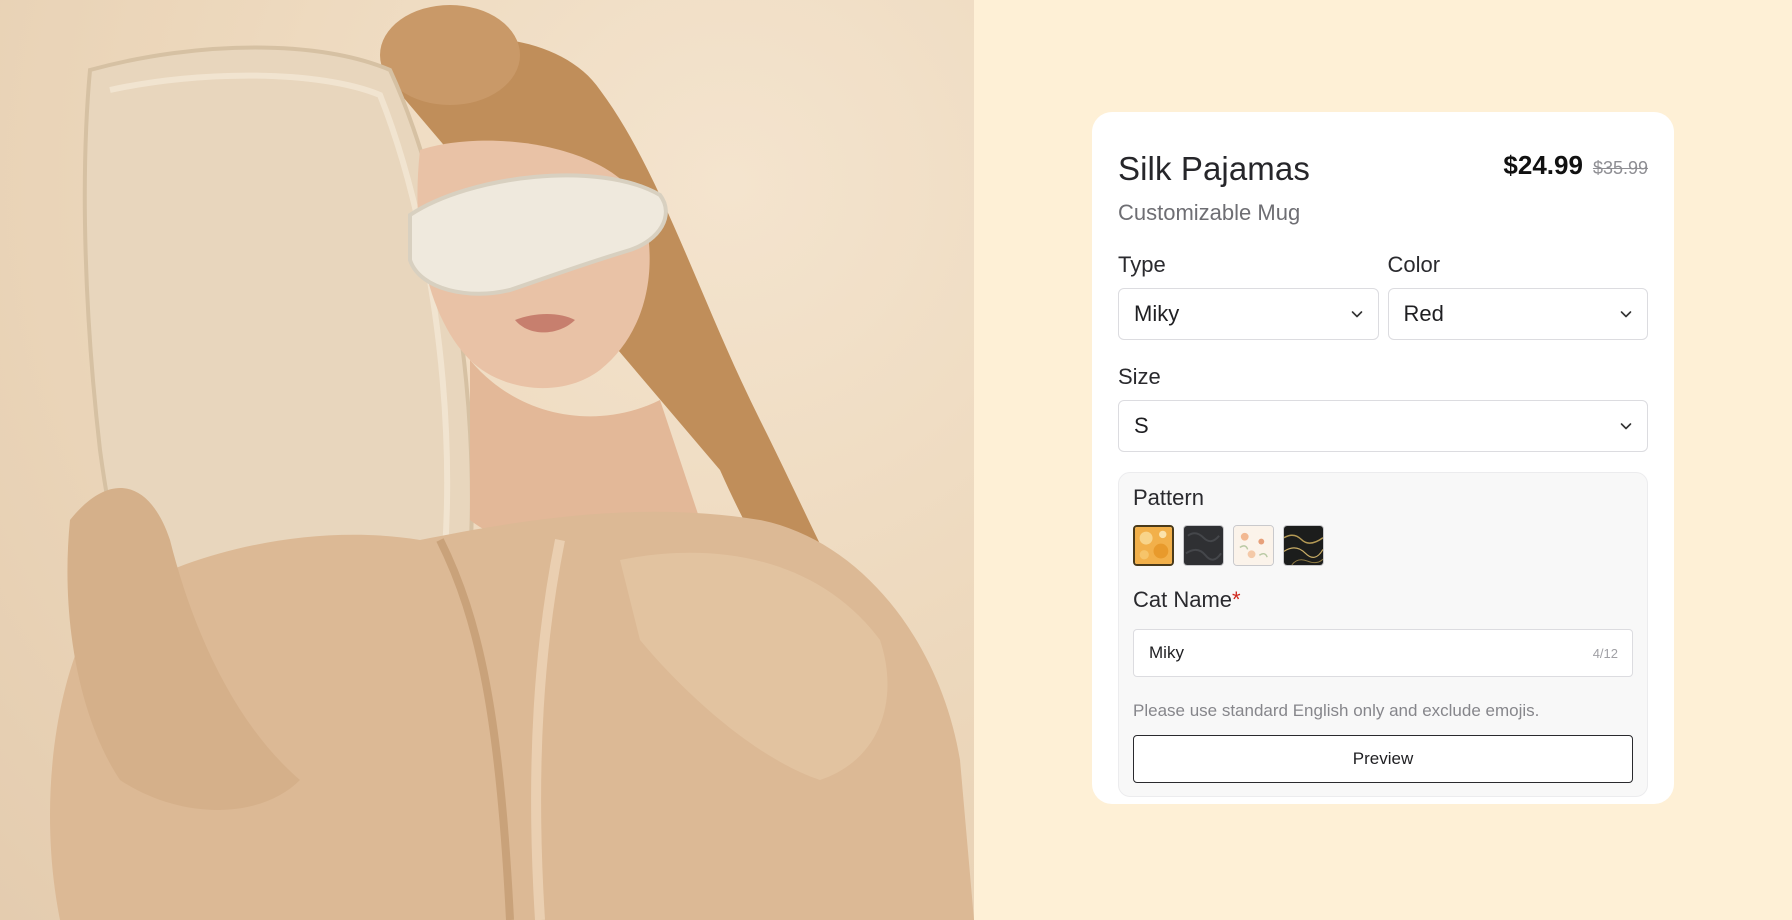  I want to click on required-asterisk: *, so click(1236, 599).